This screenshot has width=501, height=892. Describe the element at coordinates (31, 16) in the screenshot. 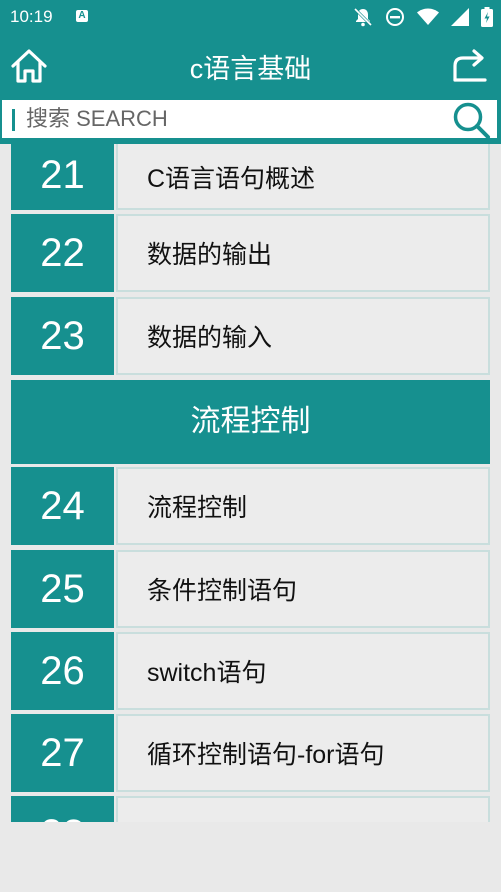

I see `status-time: 10:19` at that location.